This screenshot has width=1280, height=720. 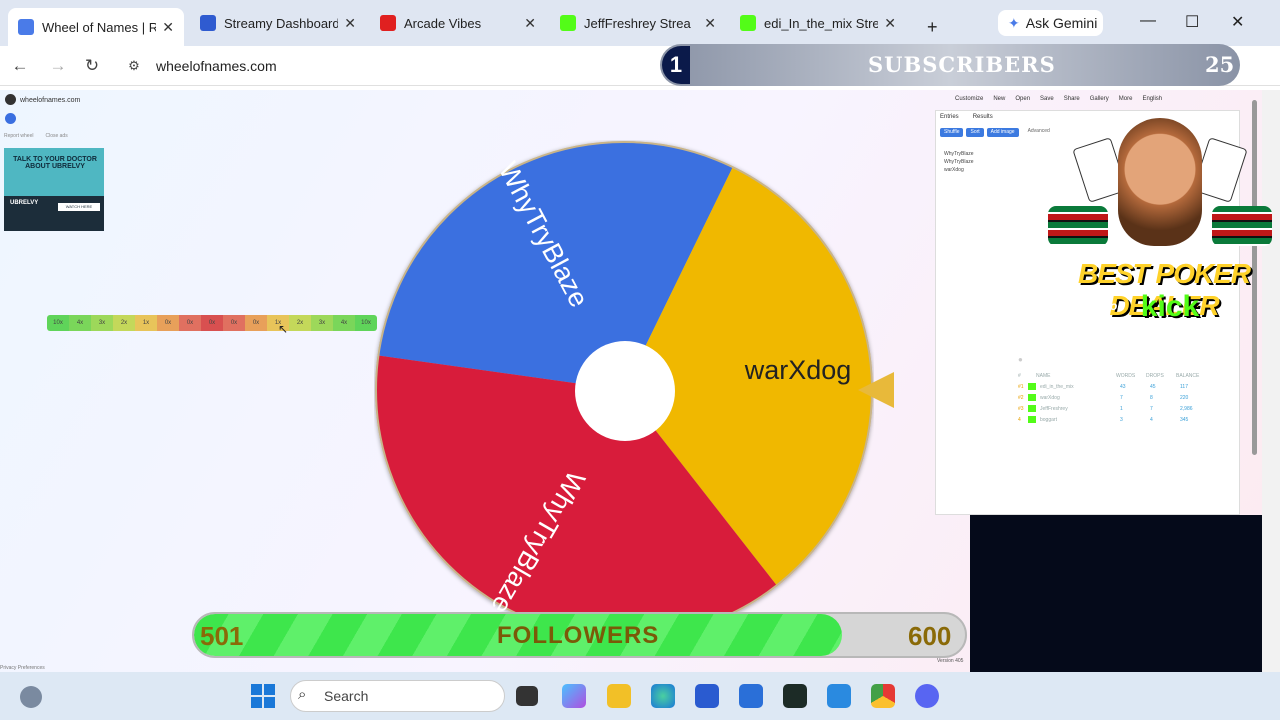 I want to click on leaderboard-words: 1, so click(x=1121, y=408).